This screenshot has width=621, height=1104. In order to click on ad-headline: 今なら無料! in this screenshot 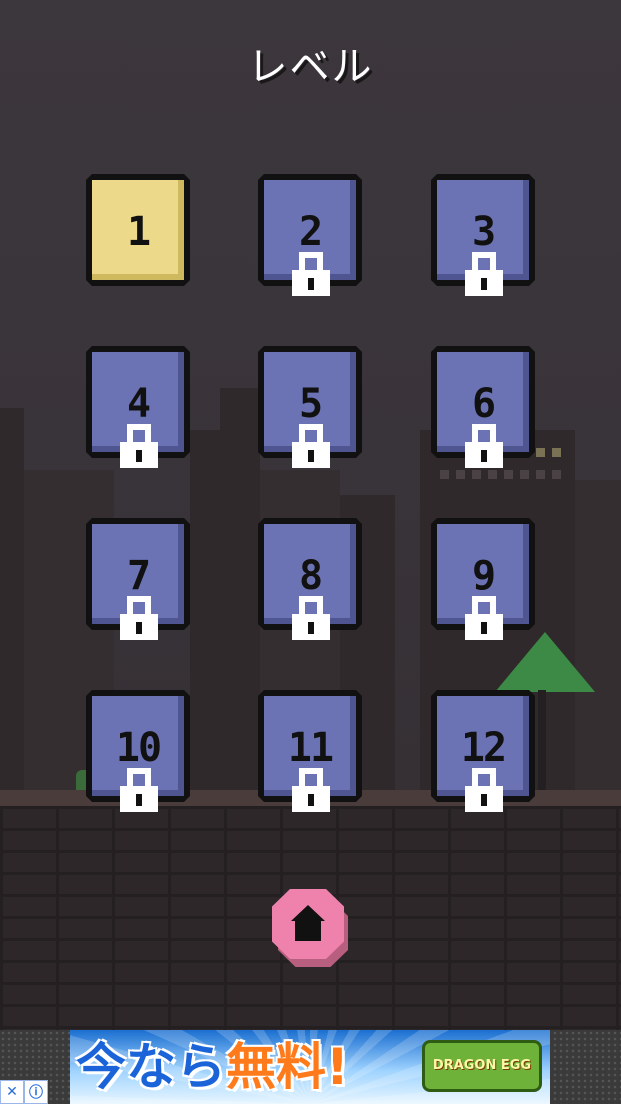, I will do `click(212, 1067)`.